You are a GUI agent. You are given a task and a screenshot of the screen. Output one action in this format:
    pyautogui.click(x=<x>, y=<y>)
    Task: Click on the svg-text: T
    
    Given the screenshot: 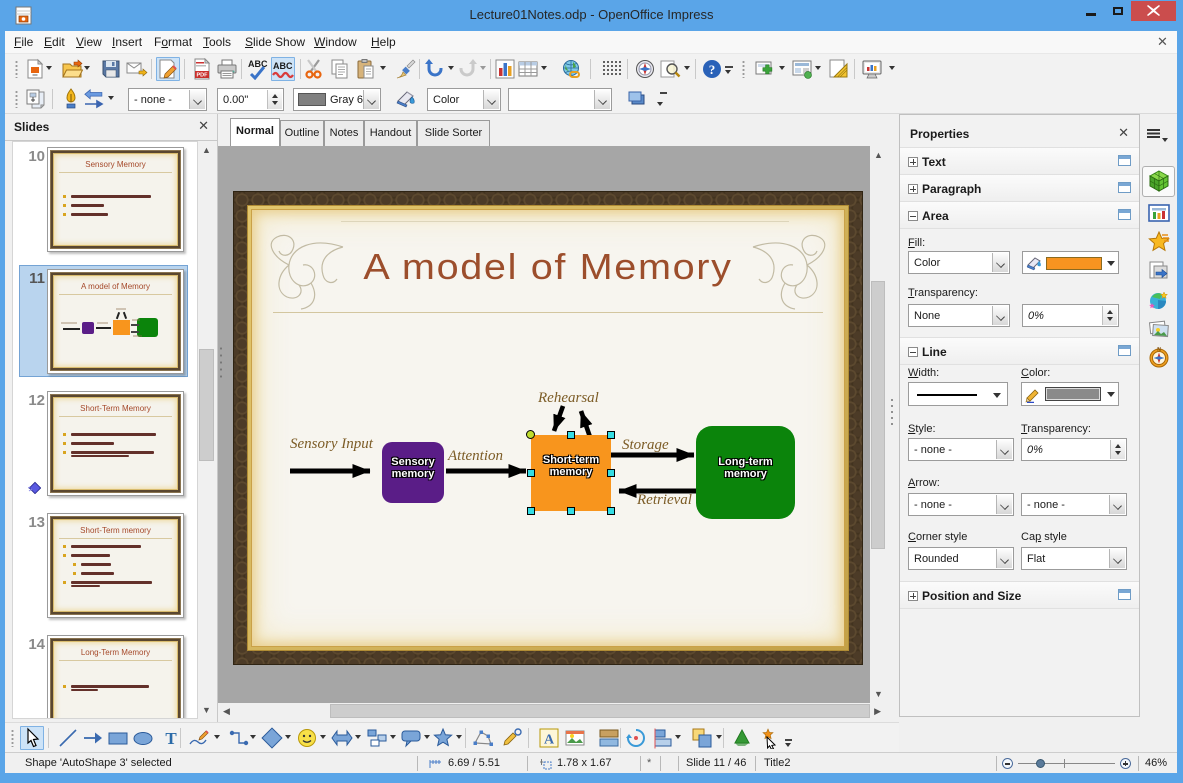 What is the action you would take?
    pyautogui.click(x=171, y=738)
    